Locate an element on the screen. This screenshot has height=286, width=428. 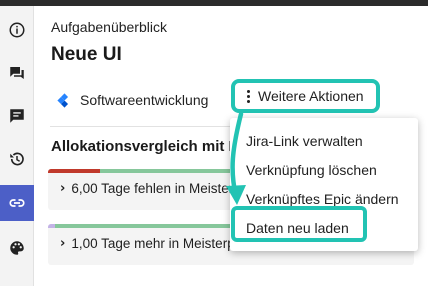
info-icon is located at coordinates (17, 30).